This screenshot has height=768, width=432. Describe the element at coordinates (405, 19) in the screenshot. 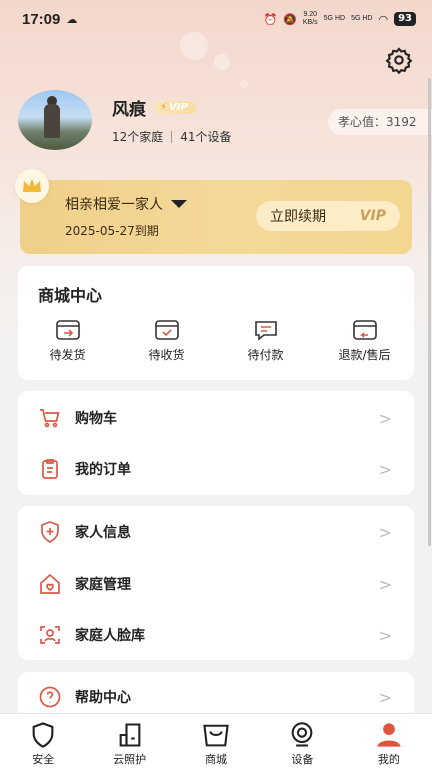

I see `battery-badge: 93` at that location.